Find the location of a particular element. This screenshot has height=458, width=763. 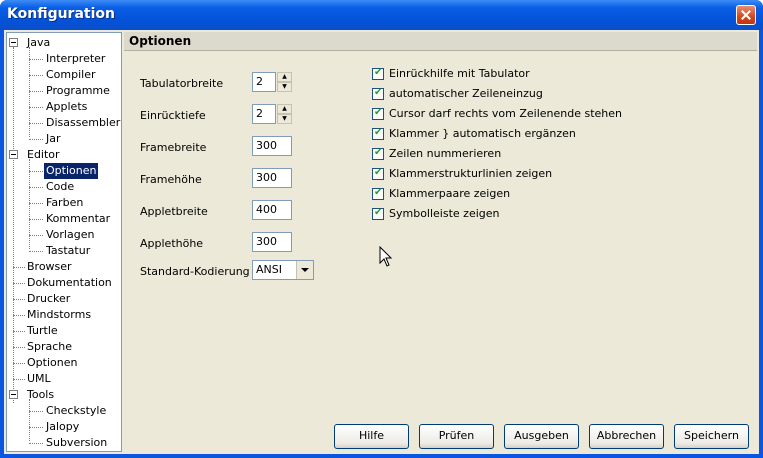

tree-item: Drucker is located at coordinates (64, 299).